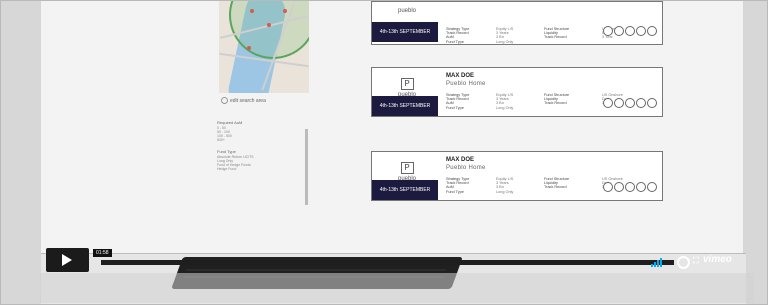  Describe the element at coordinates (67, 260) in the screenshot. I see `play-button` at that location.